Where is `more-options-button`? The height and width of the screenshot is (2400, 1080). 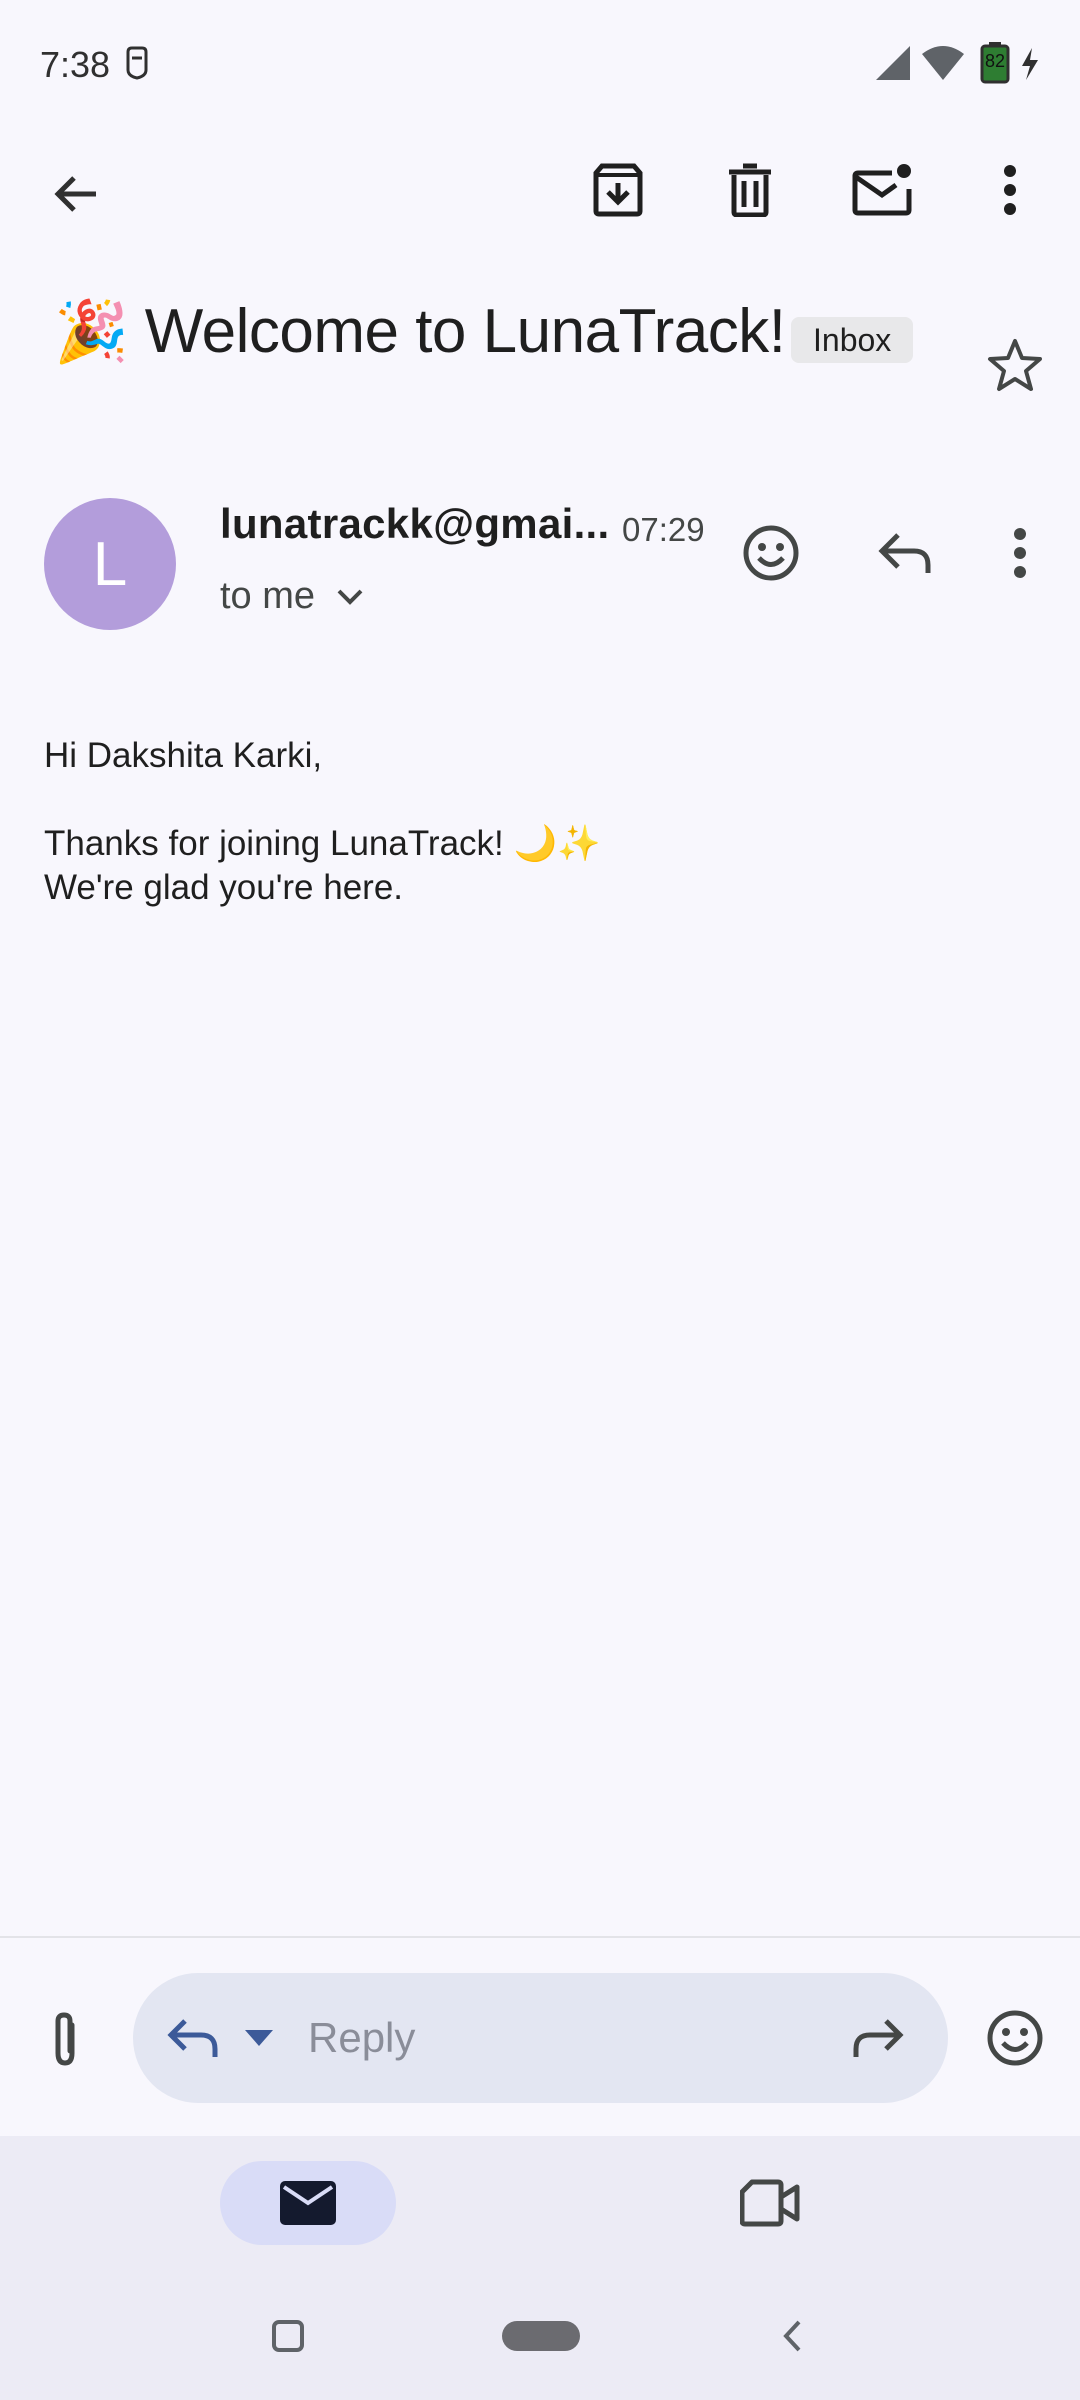 more-options-button is located at coordinates (1010, 190).